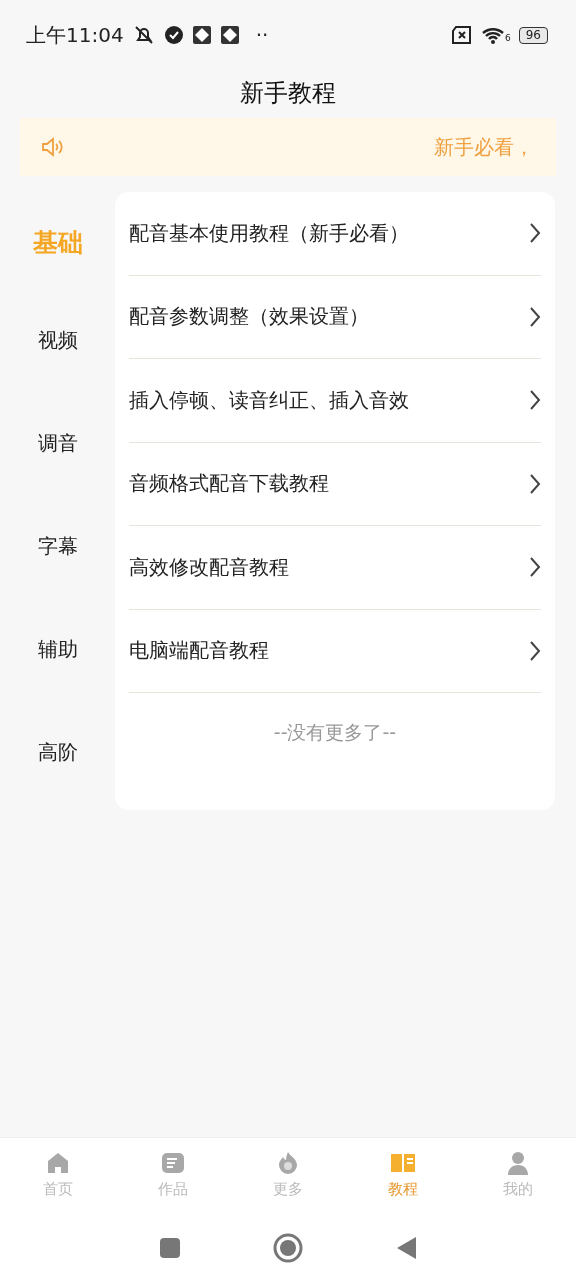 The width and height of the screenshot is (576, 1280). I want to click on status-time: 上午11:04, so click(75, 35).